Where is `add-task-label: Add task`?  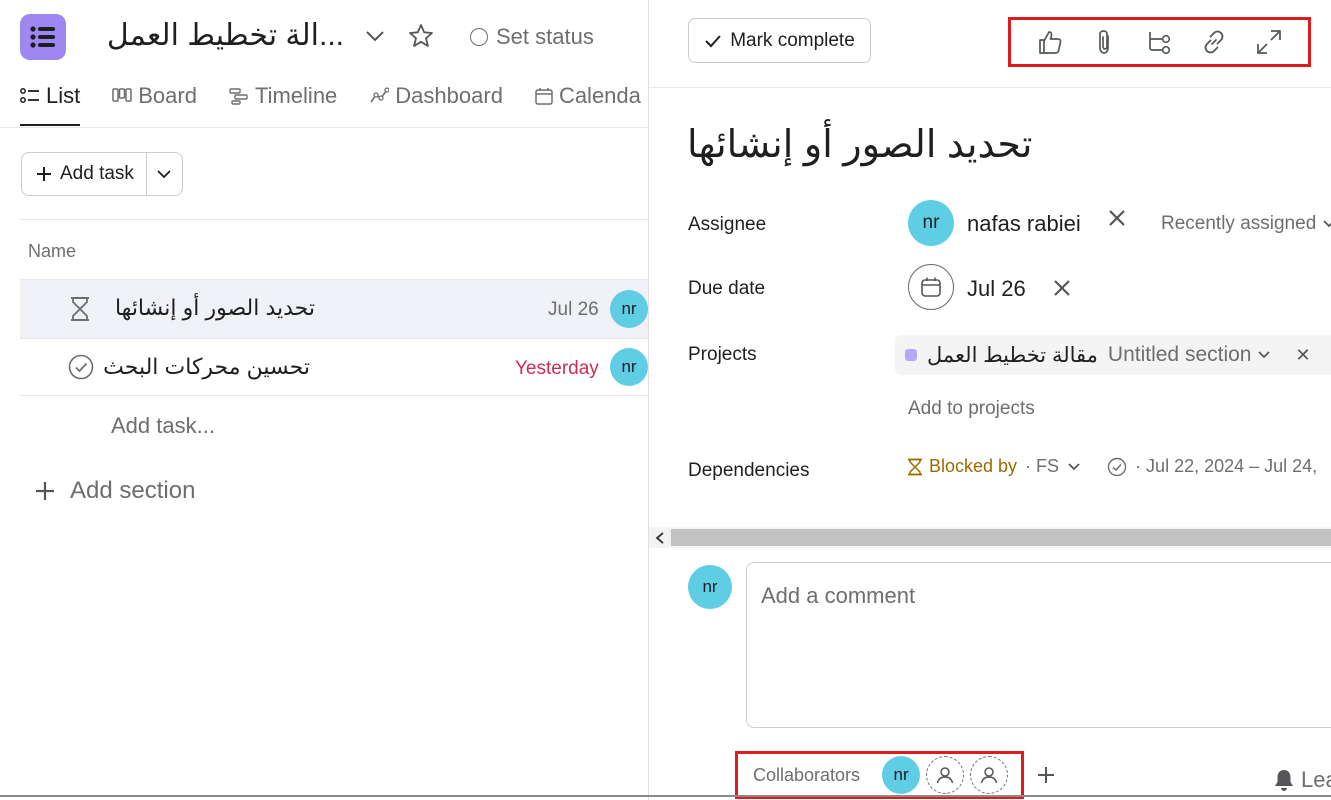
add-task-label: Add task is located at coordinates (97, 173).